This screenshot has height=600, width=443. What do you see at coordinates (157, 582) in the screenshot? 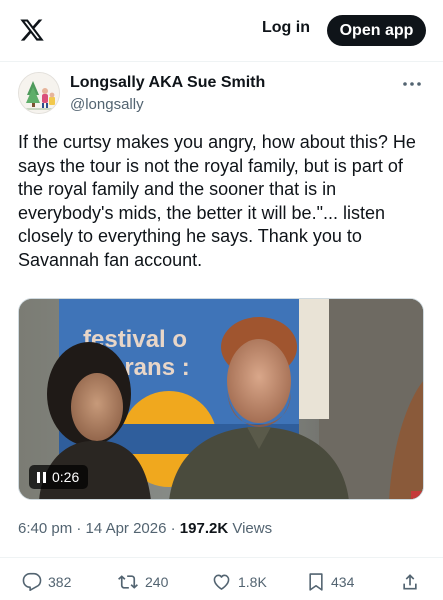
I see `repost-count: 240` at bounding box center [157, 582].